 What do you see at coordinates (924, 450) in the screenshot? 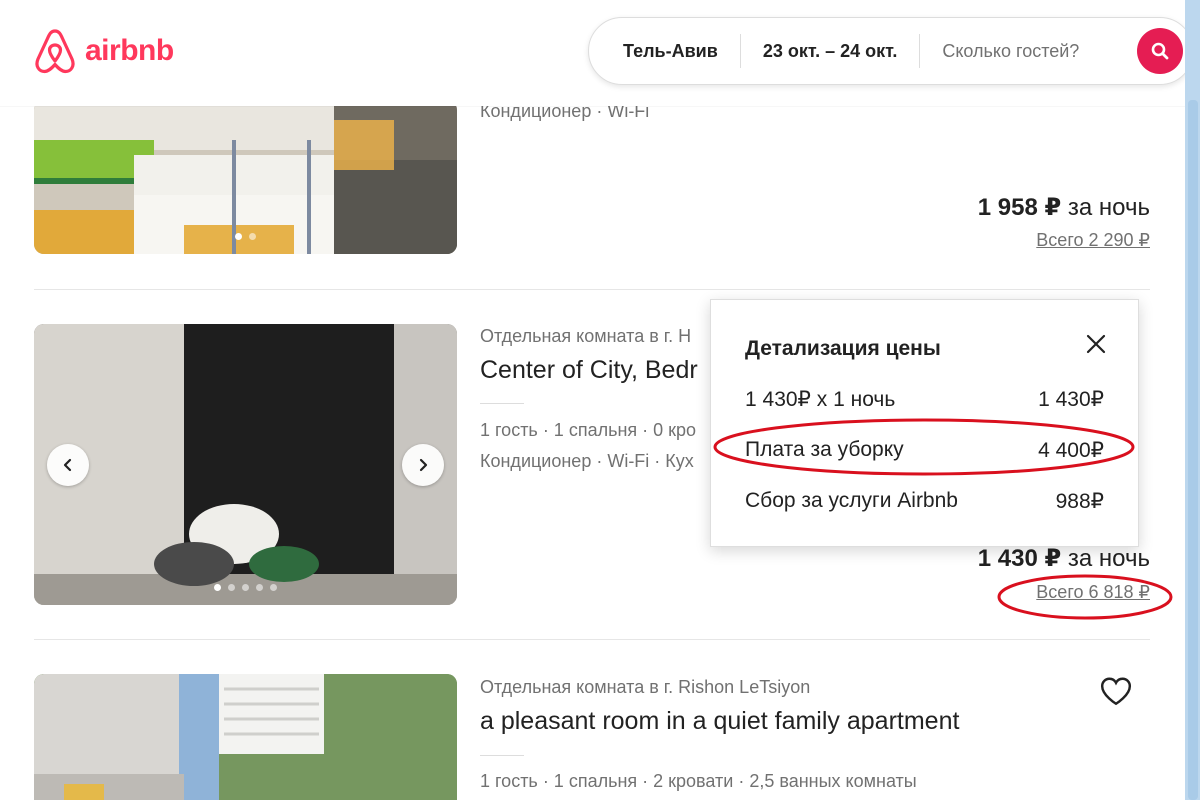
I see `price-row-cleaning: Плата за уборку 4 400₽` at bounding box center [924, 450].